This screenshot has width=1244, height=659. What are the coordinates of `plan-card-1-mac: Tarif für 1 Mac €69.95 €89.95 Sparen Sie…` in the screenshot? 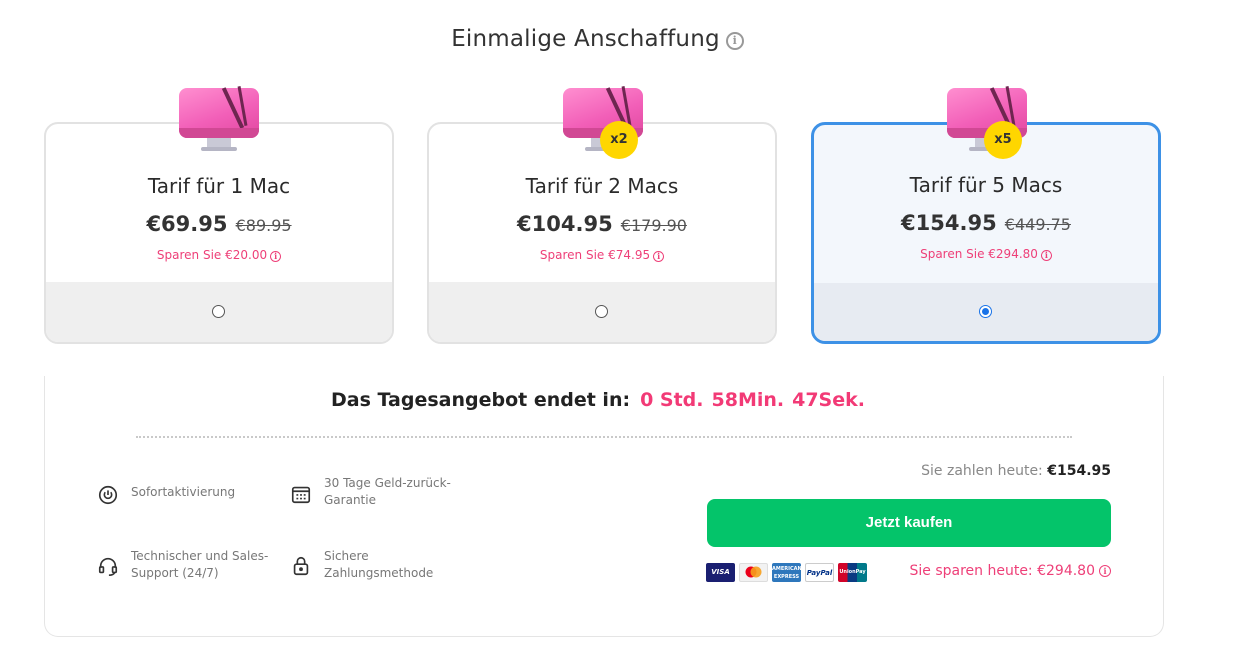 It's located at (219, 233).